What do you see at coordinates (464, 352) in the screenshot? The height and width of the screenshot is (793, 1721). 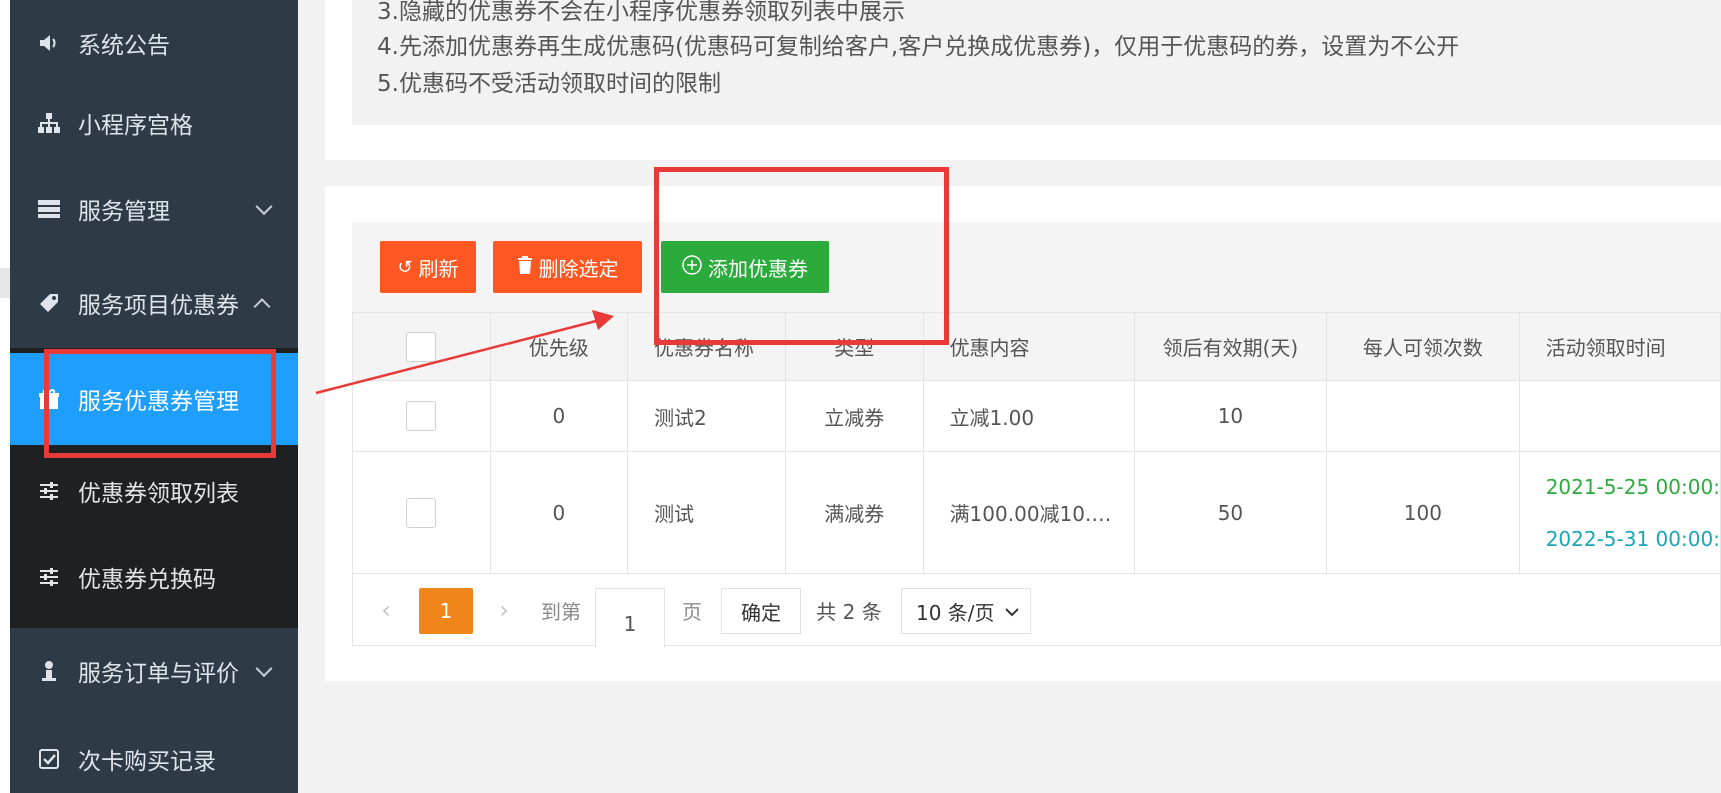 I see `annotation-arrow` at bounding box center [464, 352].